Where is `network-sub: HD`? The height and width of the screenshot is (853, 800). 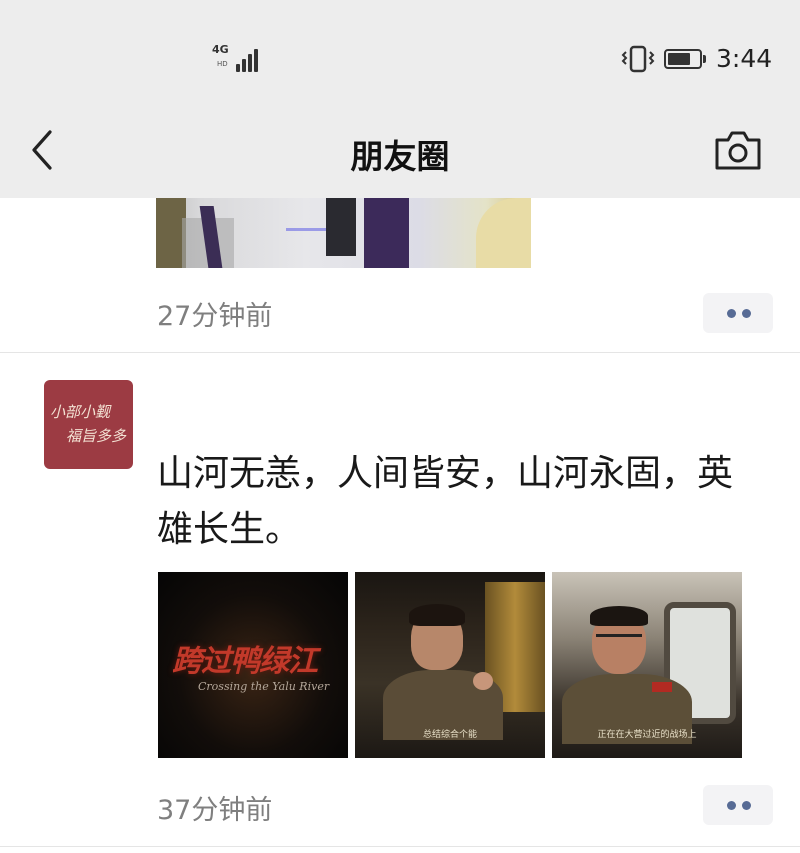 network-sub: HD is located at coordinates (222, 64).